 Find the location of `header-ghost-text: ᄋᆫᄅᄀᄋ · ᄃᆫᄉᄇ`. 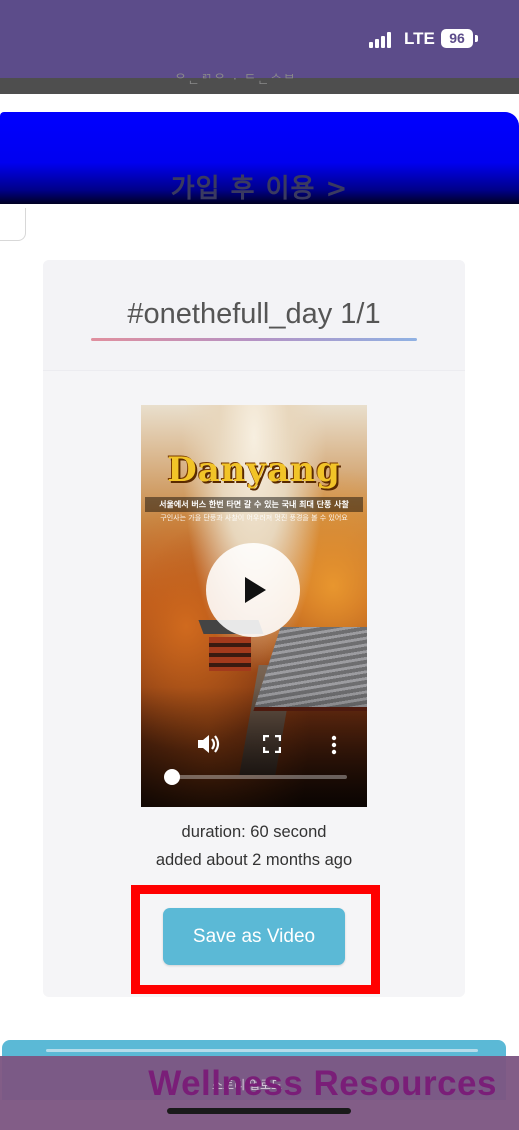

header-ghost-text: ᄋᆫᄅᄀᄋ · ᄃᆫᄉᄇ is located at coordinates (236, 79).